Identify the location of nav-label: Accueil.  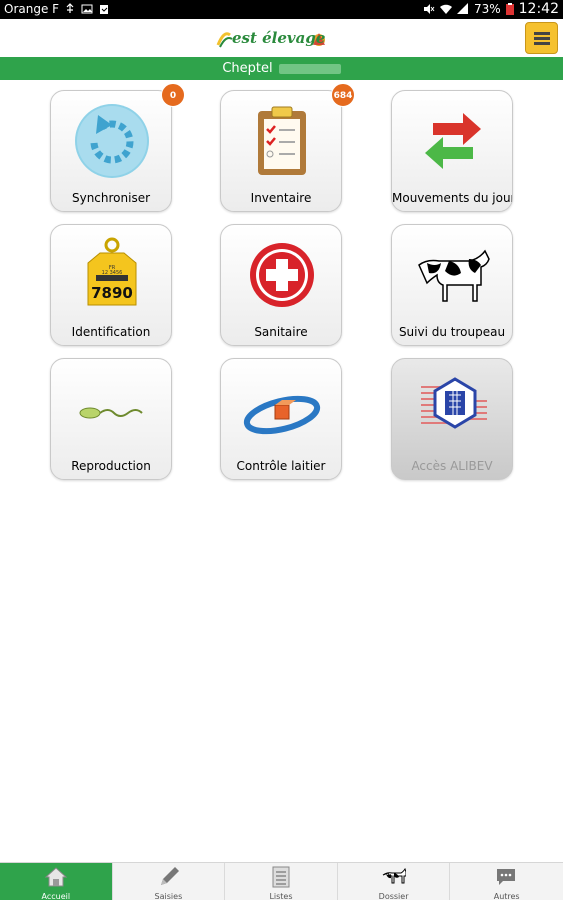
(56, 896).